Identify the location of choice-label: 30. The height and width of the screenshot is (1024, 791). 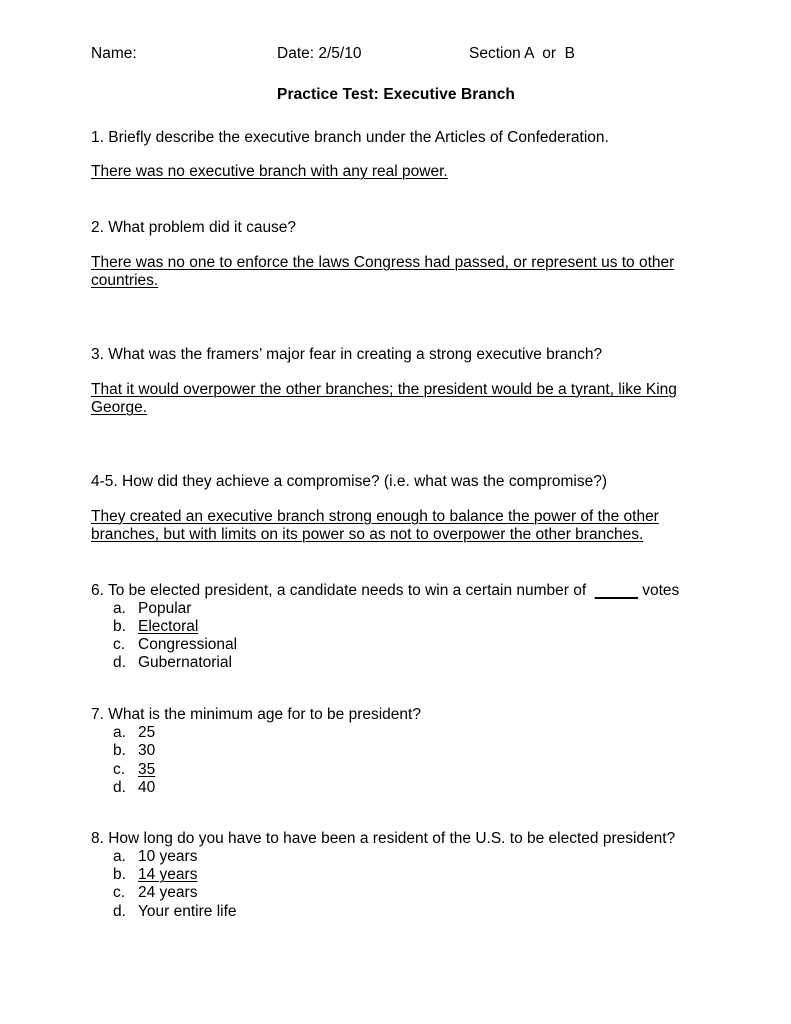
(147, 751).